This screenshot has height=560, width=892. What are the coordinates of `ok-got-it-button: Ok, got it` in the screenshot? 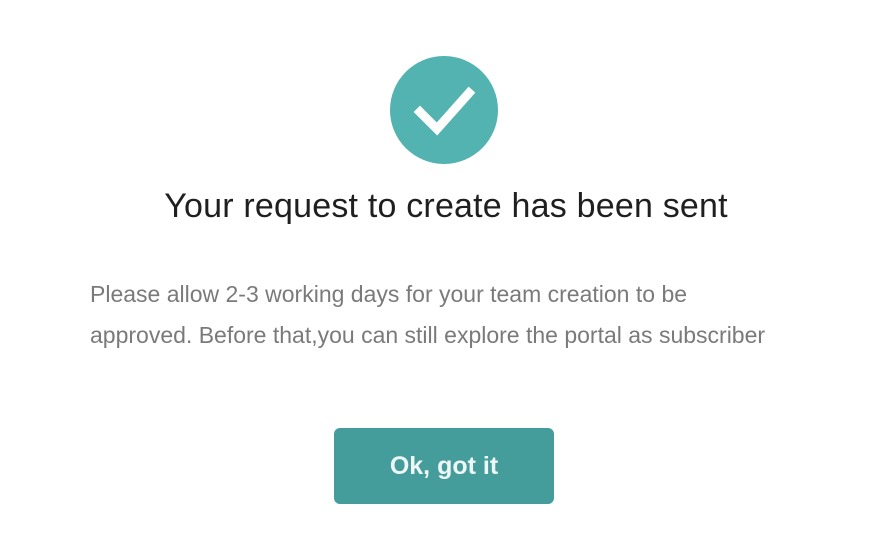 It's located at (444, 466).